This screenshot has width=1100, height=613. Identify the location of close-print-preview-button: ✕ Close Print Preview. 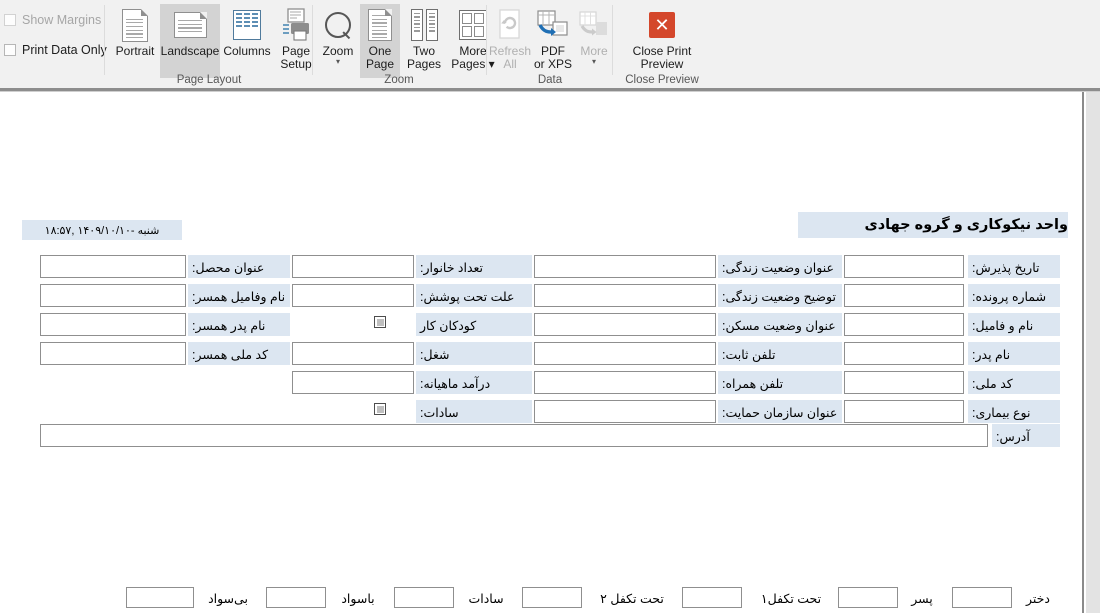
(662, 41).